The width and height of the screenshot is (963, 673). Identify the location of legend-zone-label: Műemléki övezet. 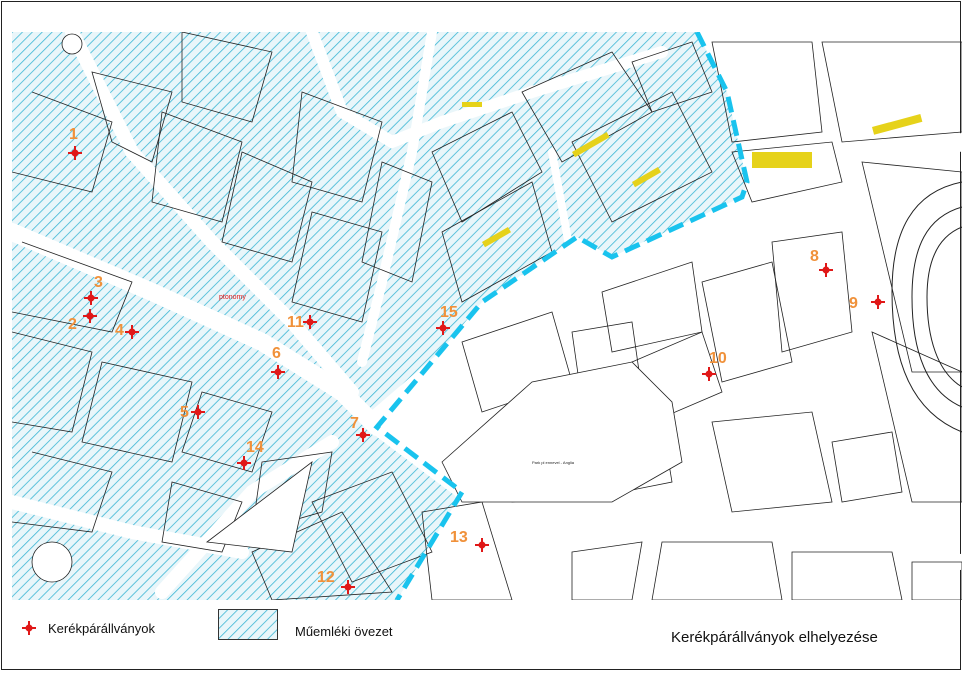
(344, 631).